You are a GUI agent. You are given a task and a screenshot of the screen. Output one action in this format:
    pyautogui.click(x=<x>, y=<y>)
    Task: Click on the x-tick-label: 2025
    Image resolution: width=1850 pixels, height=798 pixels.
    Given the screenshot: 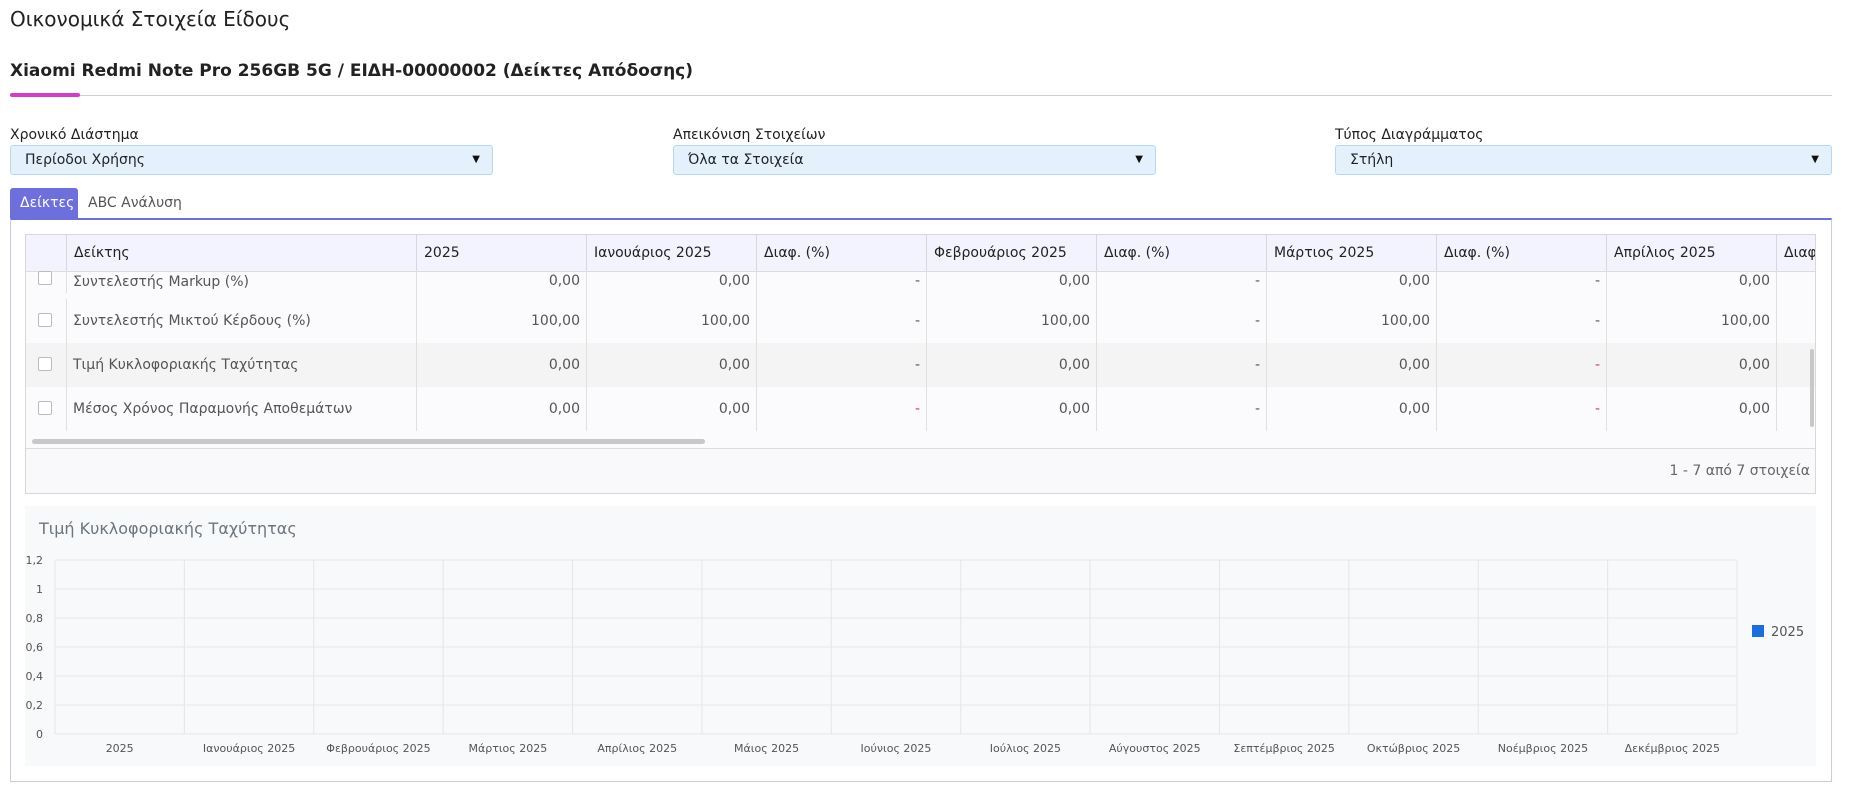 What is the action you would take?
    pyautogui.click(x=120, y=748)
    